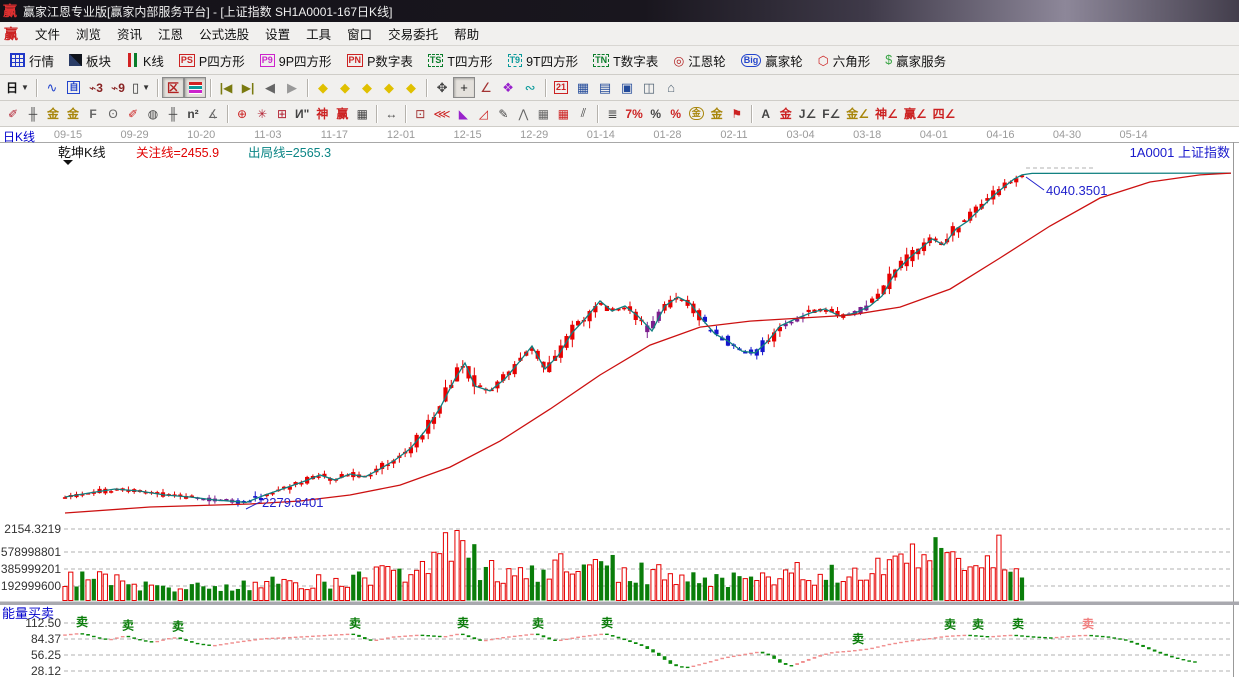  What do you see at coordinates (345, 87) in the screenshot?
I see `shift-right-button: ◆` at bounding box center [345, 87].